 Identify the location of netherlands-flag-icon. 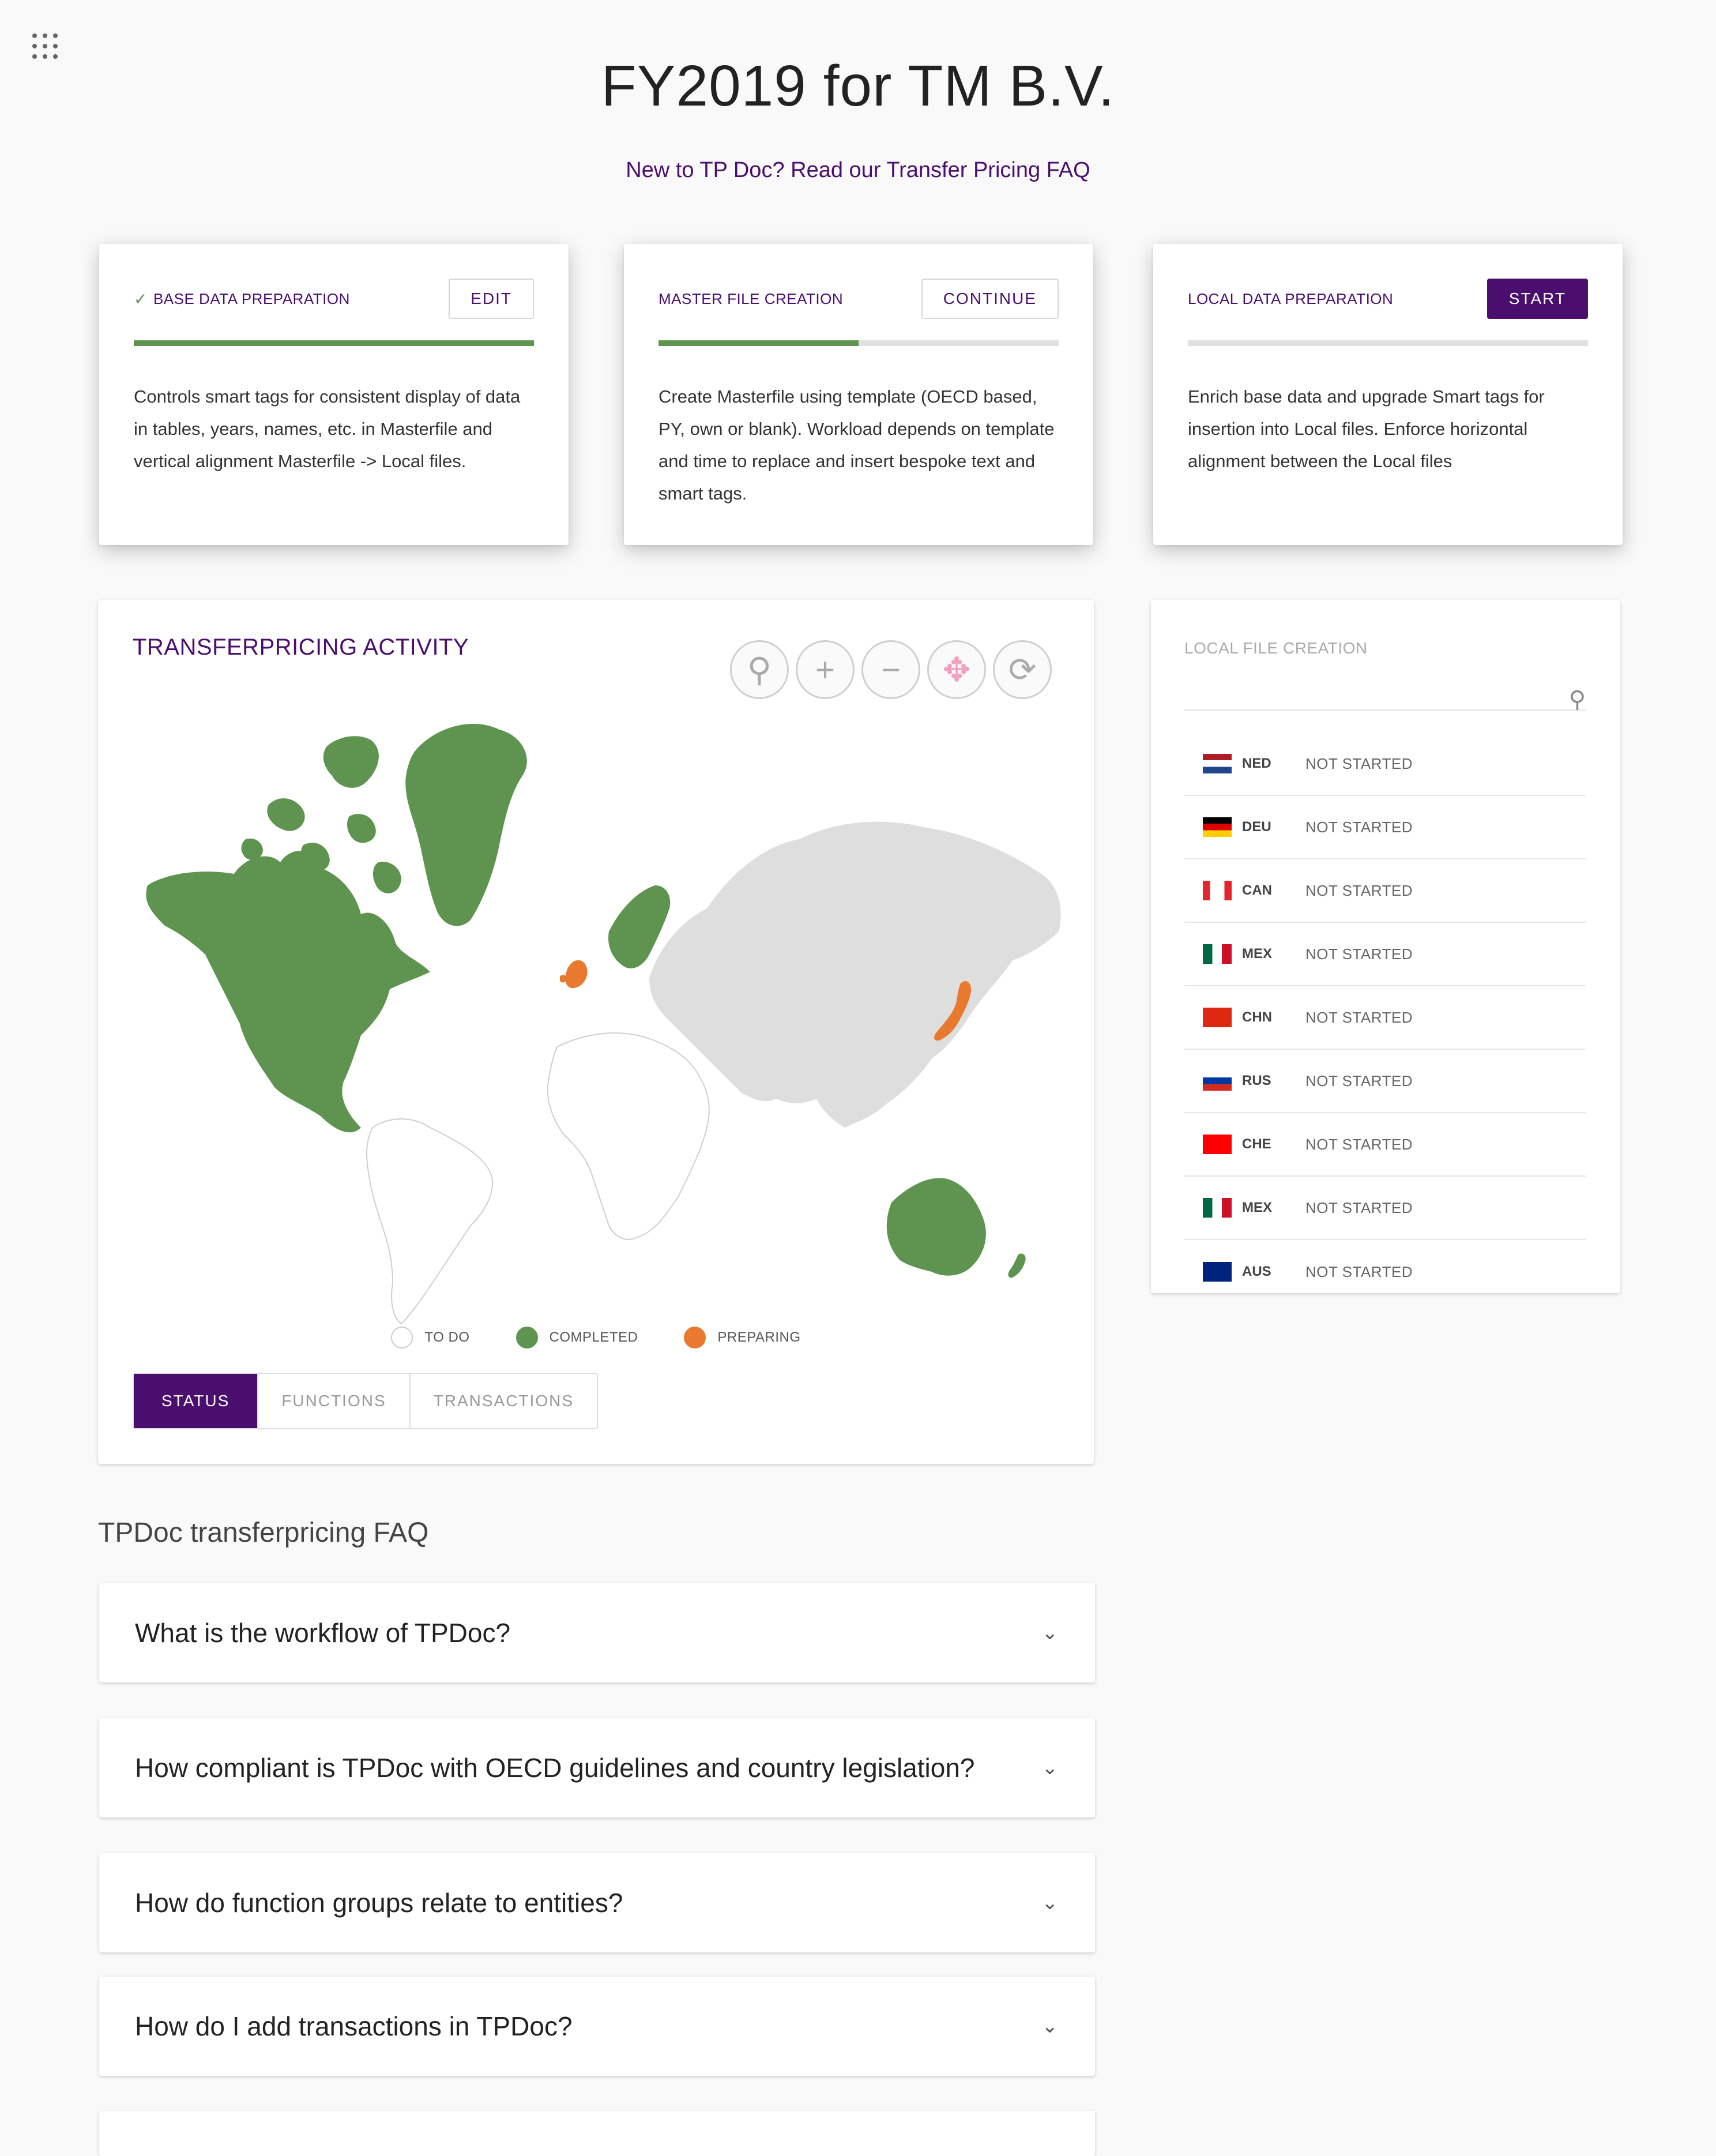
(1217, 763).